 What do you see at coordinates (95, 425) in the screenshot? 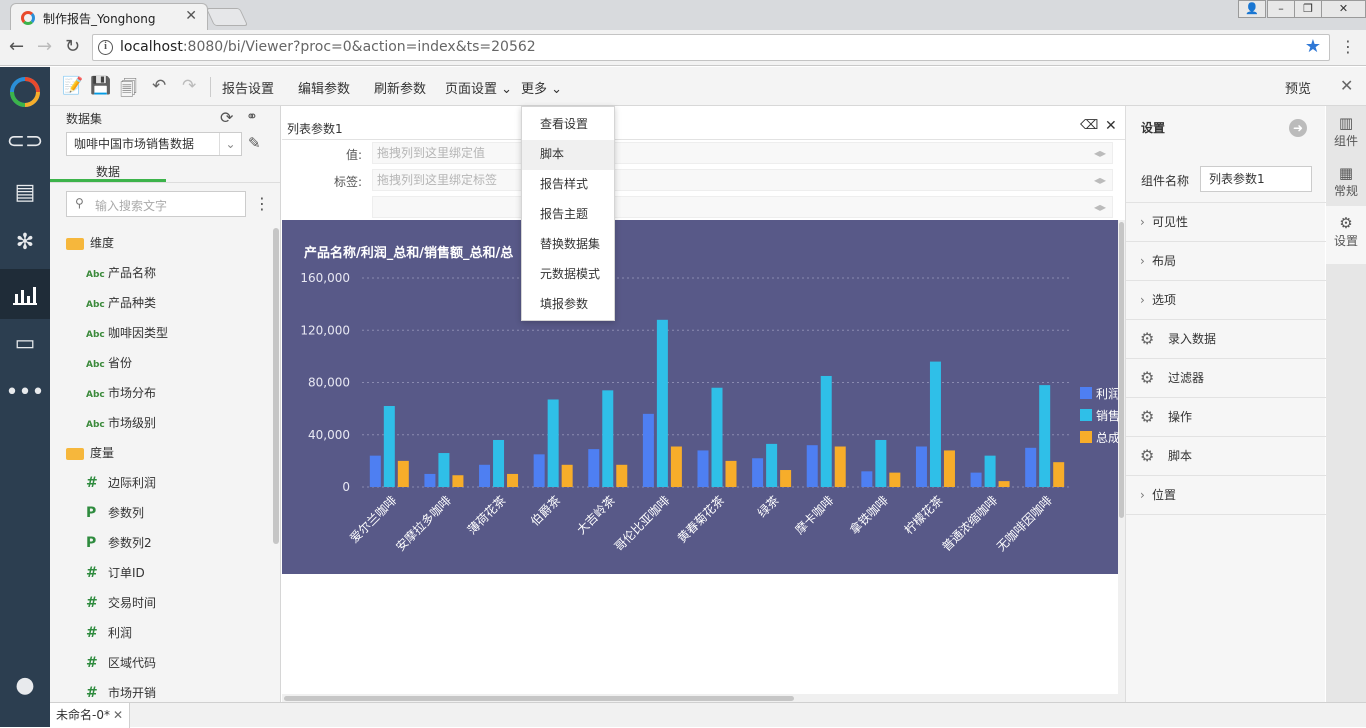
I see `text-type-icon: Abc` at bounding box center [95, 425].